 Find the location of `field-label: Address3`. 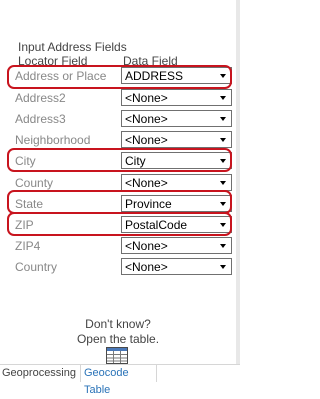

field-label: Address3 is located at coordinates (40, 119).